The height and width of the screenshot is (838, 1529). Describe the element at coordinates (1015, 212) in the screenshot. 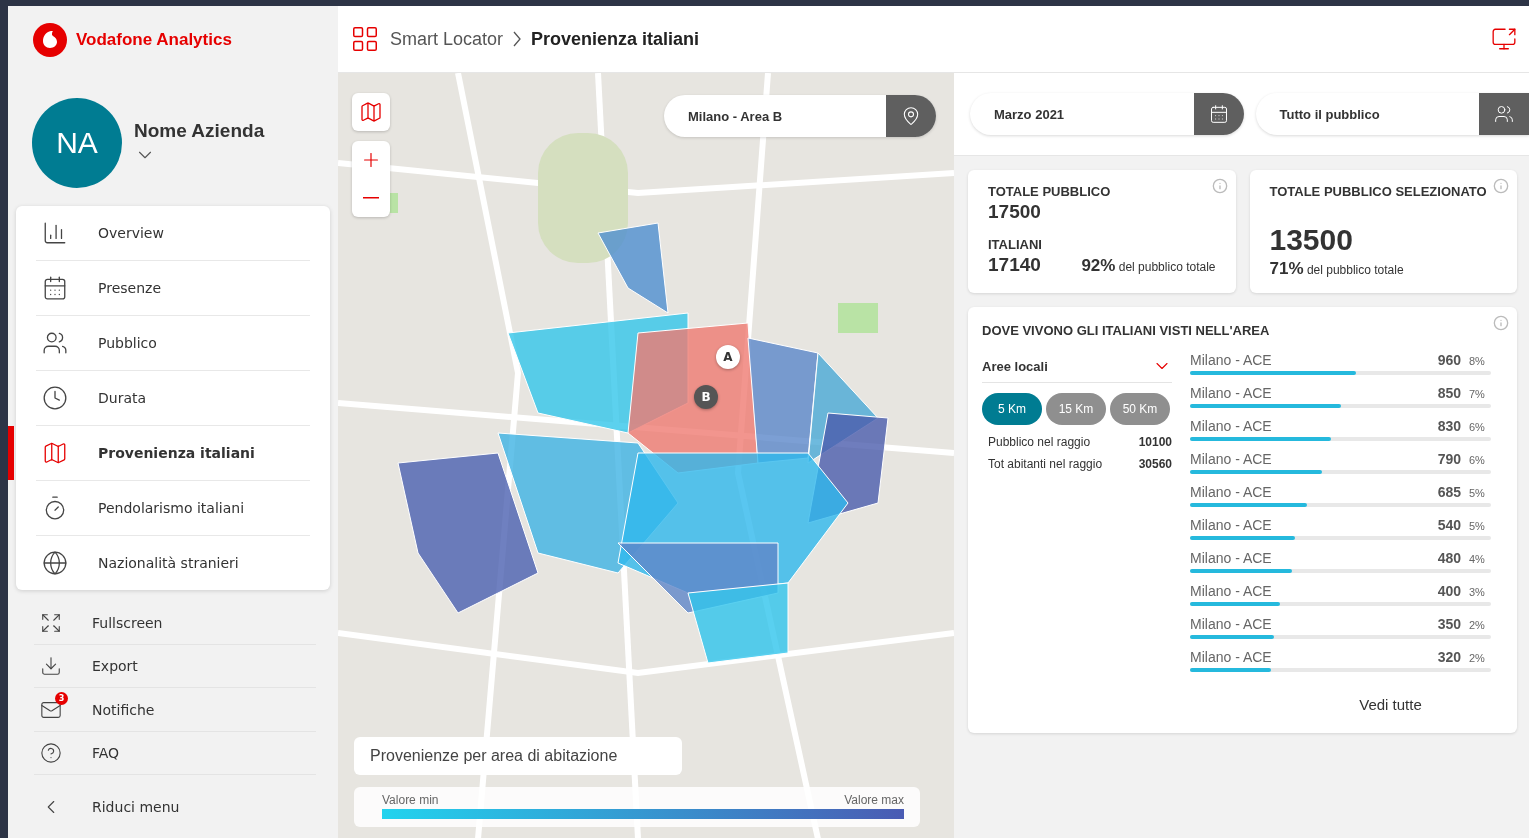

I see `total-value: 17500` at that location.